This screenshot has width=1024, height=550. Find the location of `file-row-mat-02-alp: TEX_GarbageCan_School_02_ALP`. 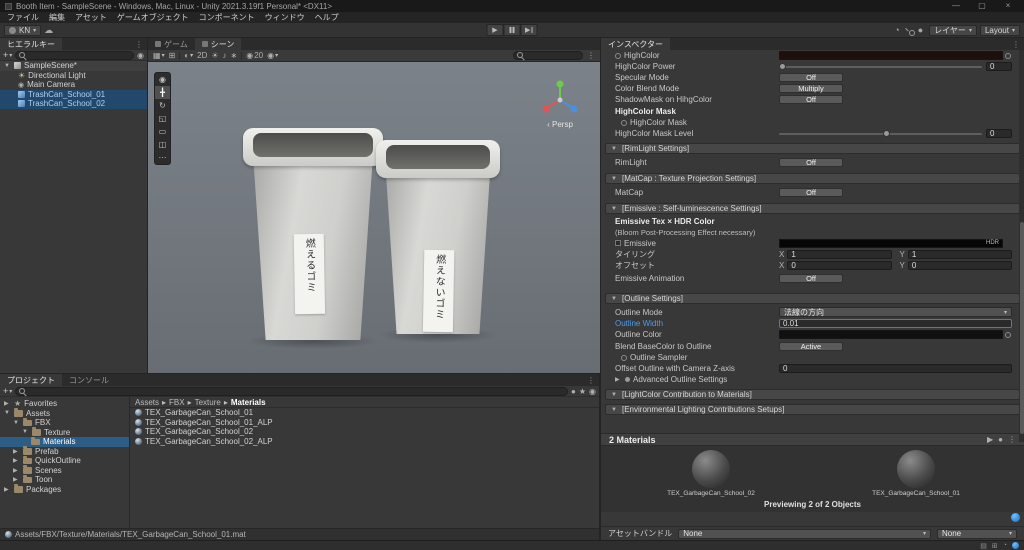

file-row-mat-02-alp: TEX_GarbageCan_School_02_ALP is located at coordinates (364, 442).